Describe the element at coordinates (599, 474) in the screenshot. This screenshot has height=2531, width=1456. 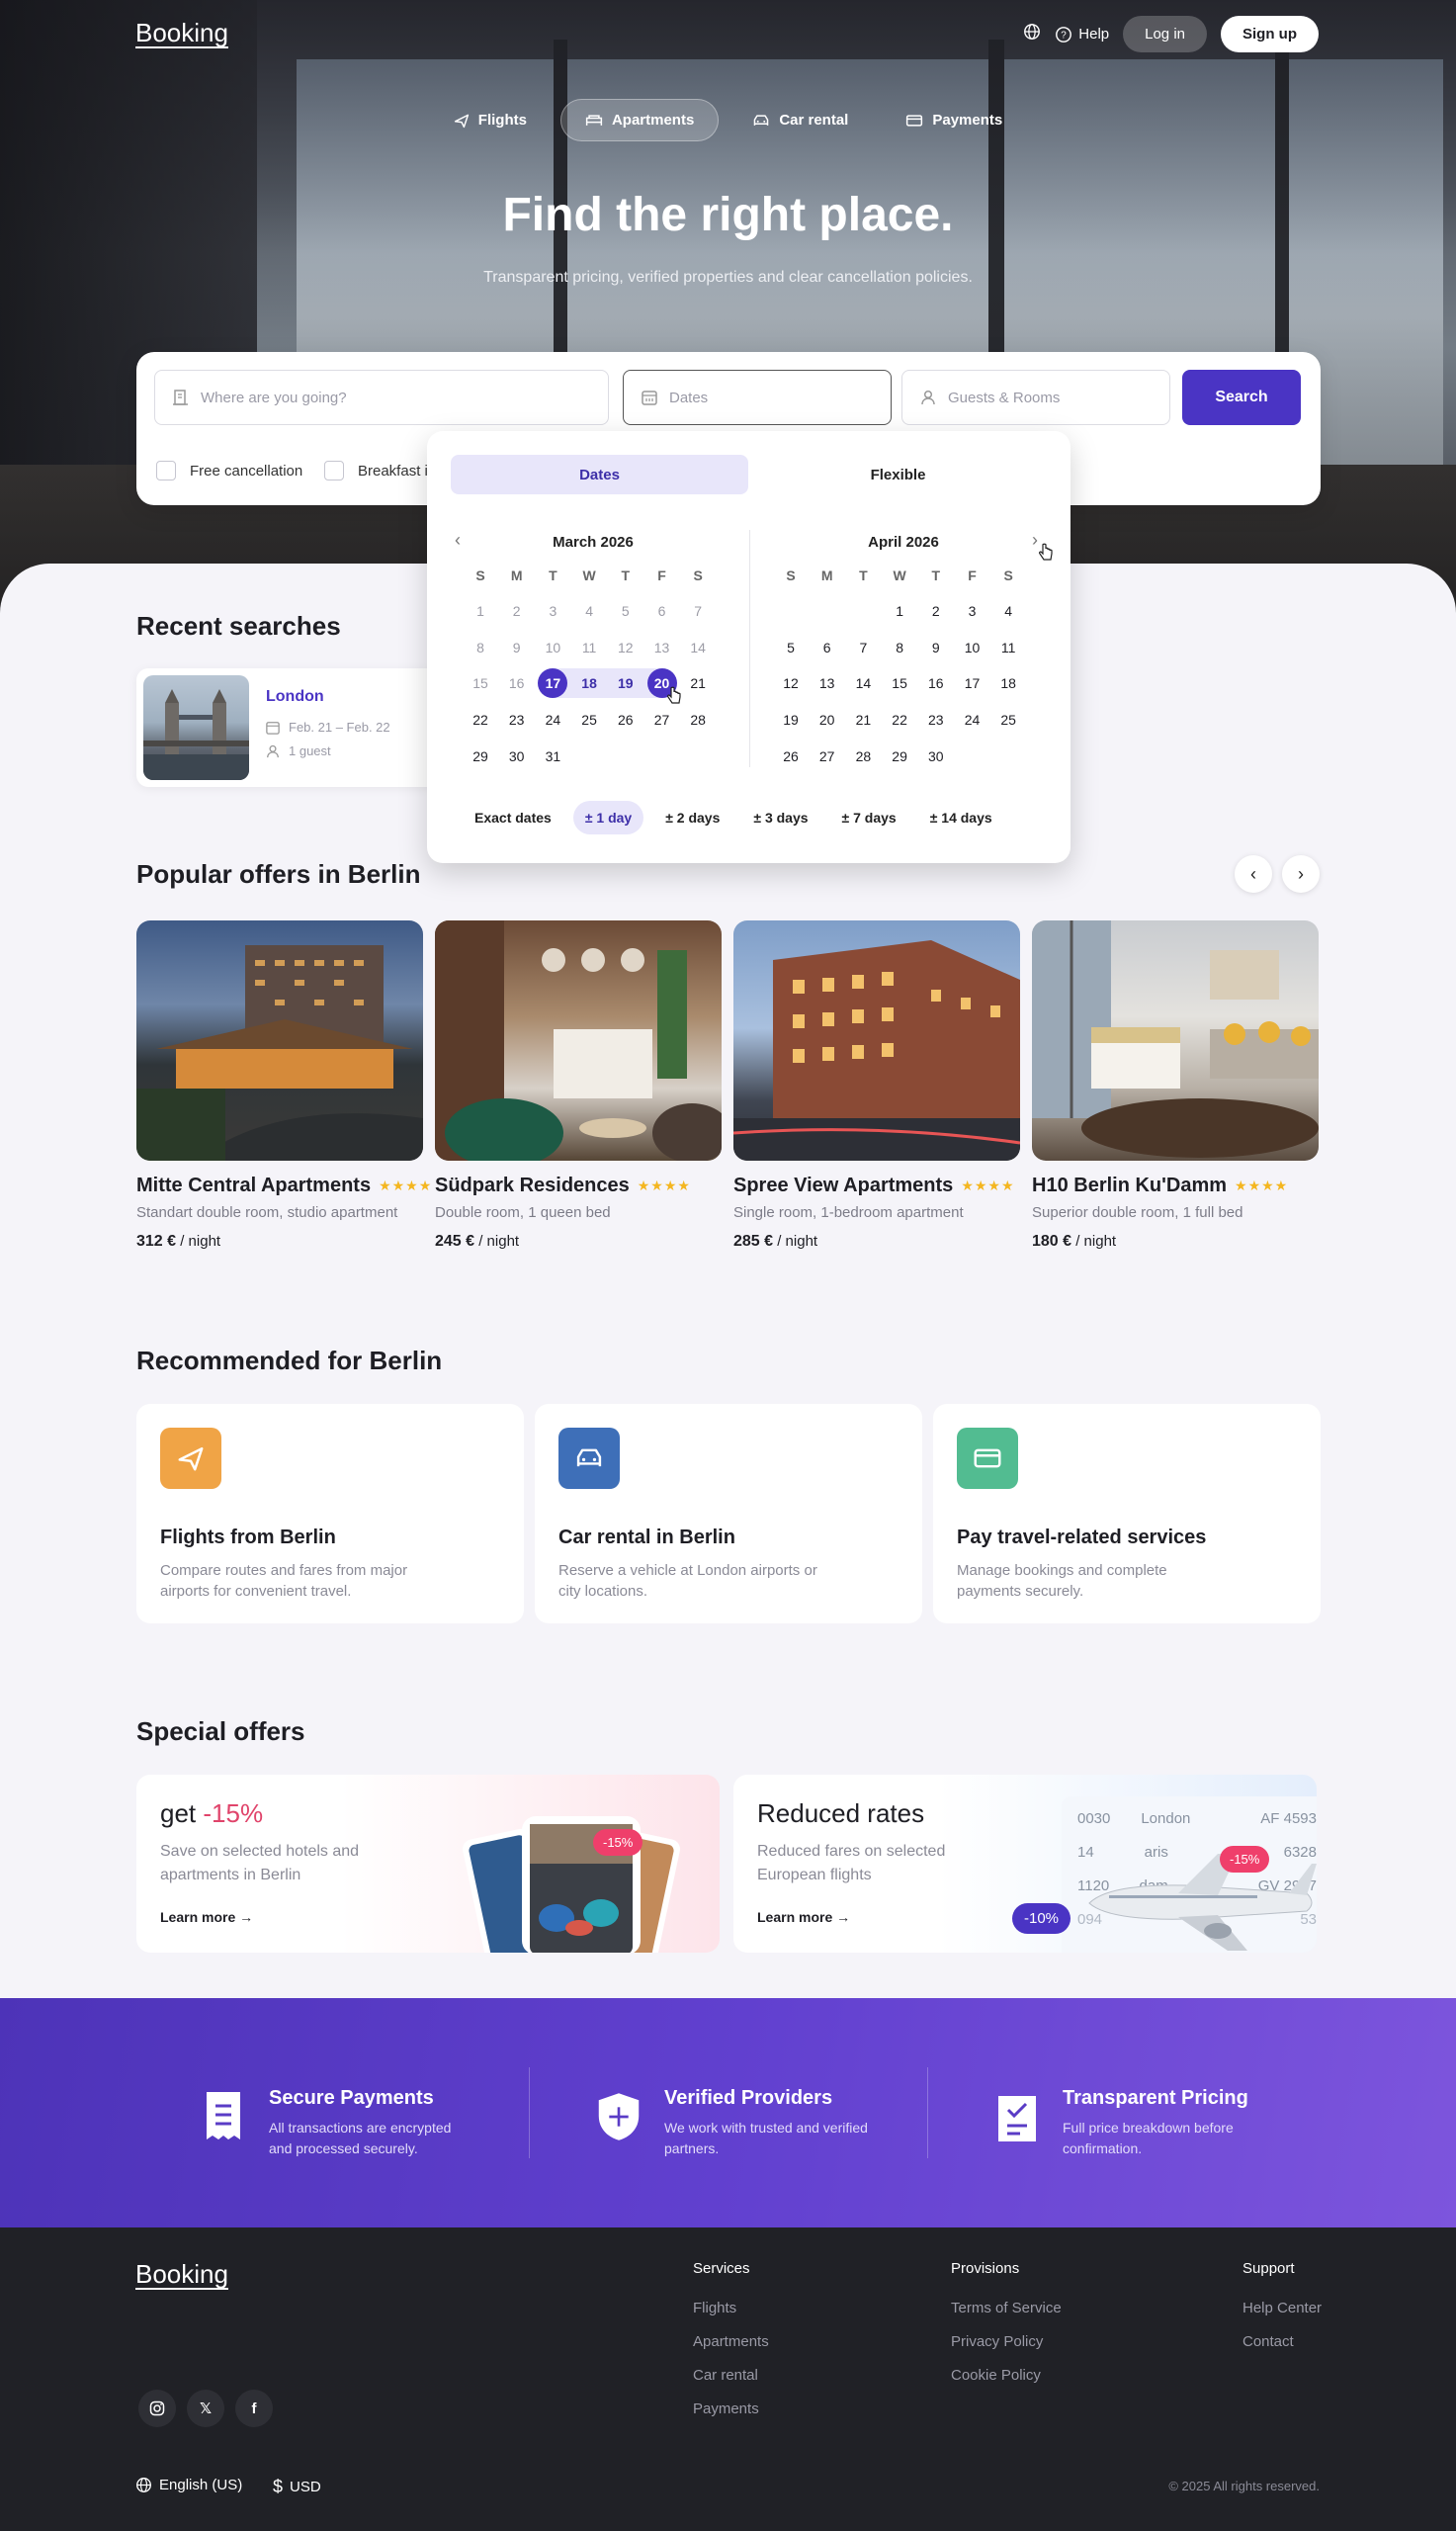
I see `dates-mode-tab: Dates` at that location.